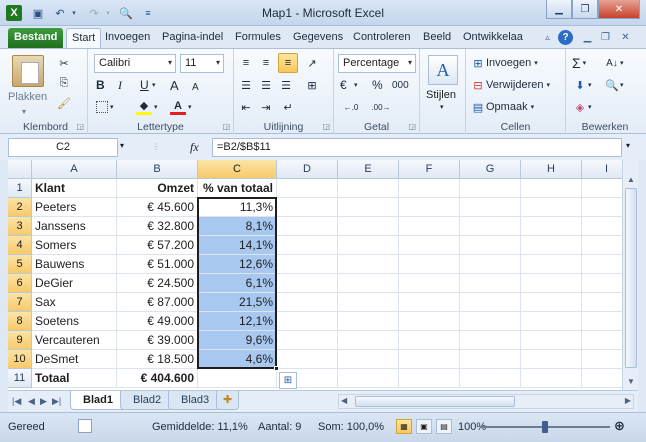 This screenshot has width=646, height=442. Describe the element at coordinates (288, 380) in the screenshot. I see `quick-analysis-icon: ⊞` at that location.